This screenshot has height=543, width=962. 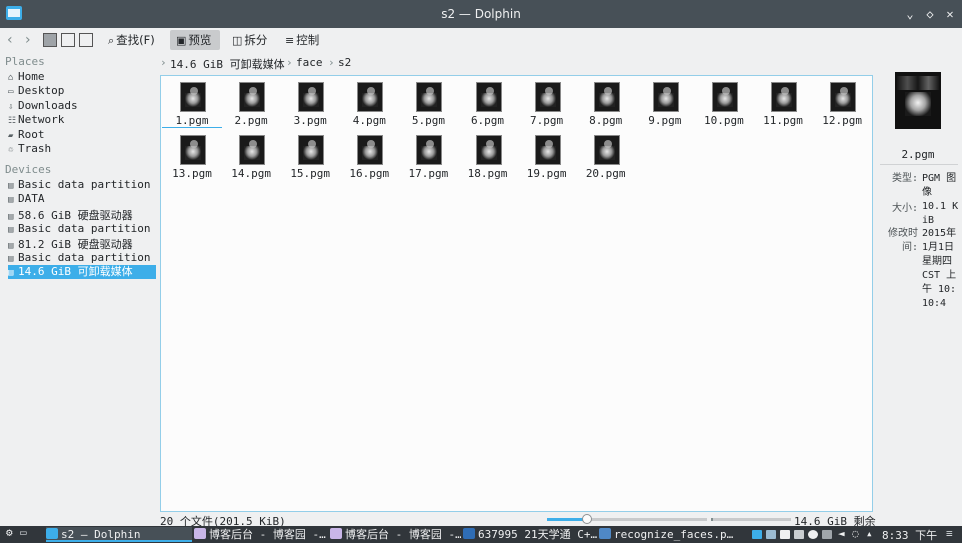 I want to click on show-desktop-icon: ▭, so click(x=23, y=532).